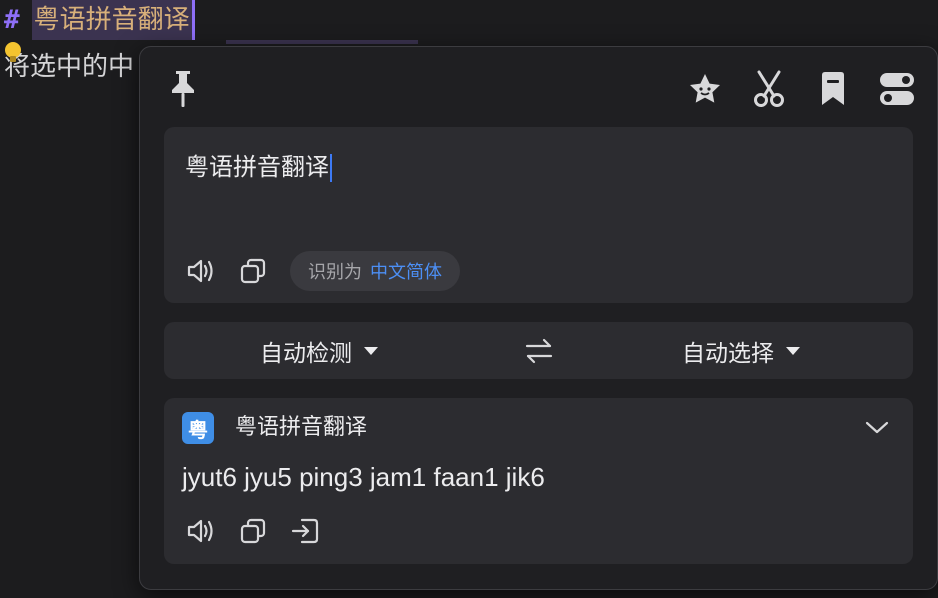  What do you see at coordinates (833, 89) in the screenshot?
I see `bookmark-icon` at bounding box center [833, 89].